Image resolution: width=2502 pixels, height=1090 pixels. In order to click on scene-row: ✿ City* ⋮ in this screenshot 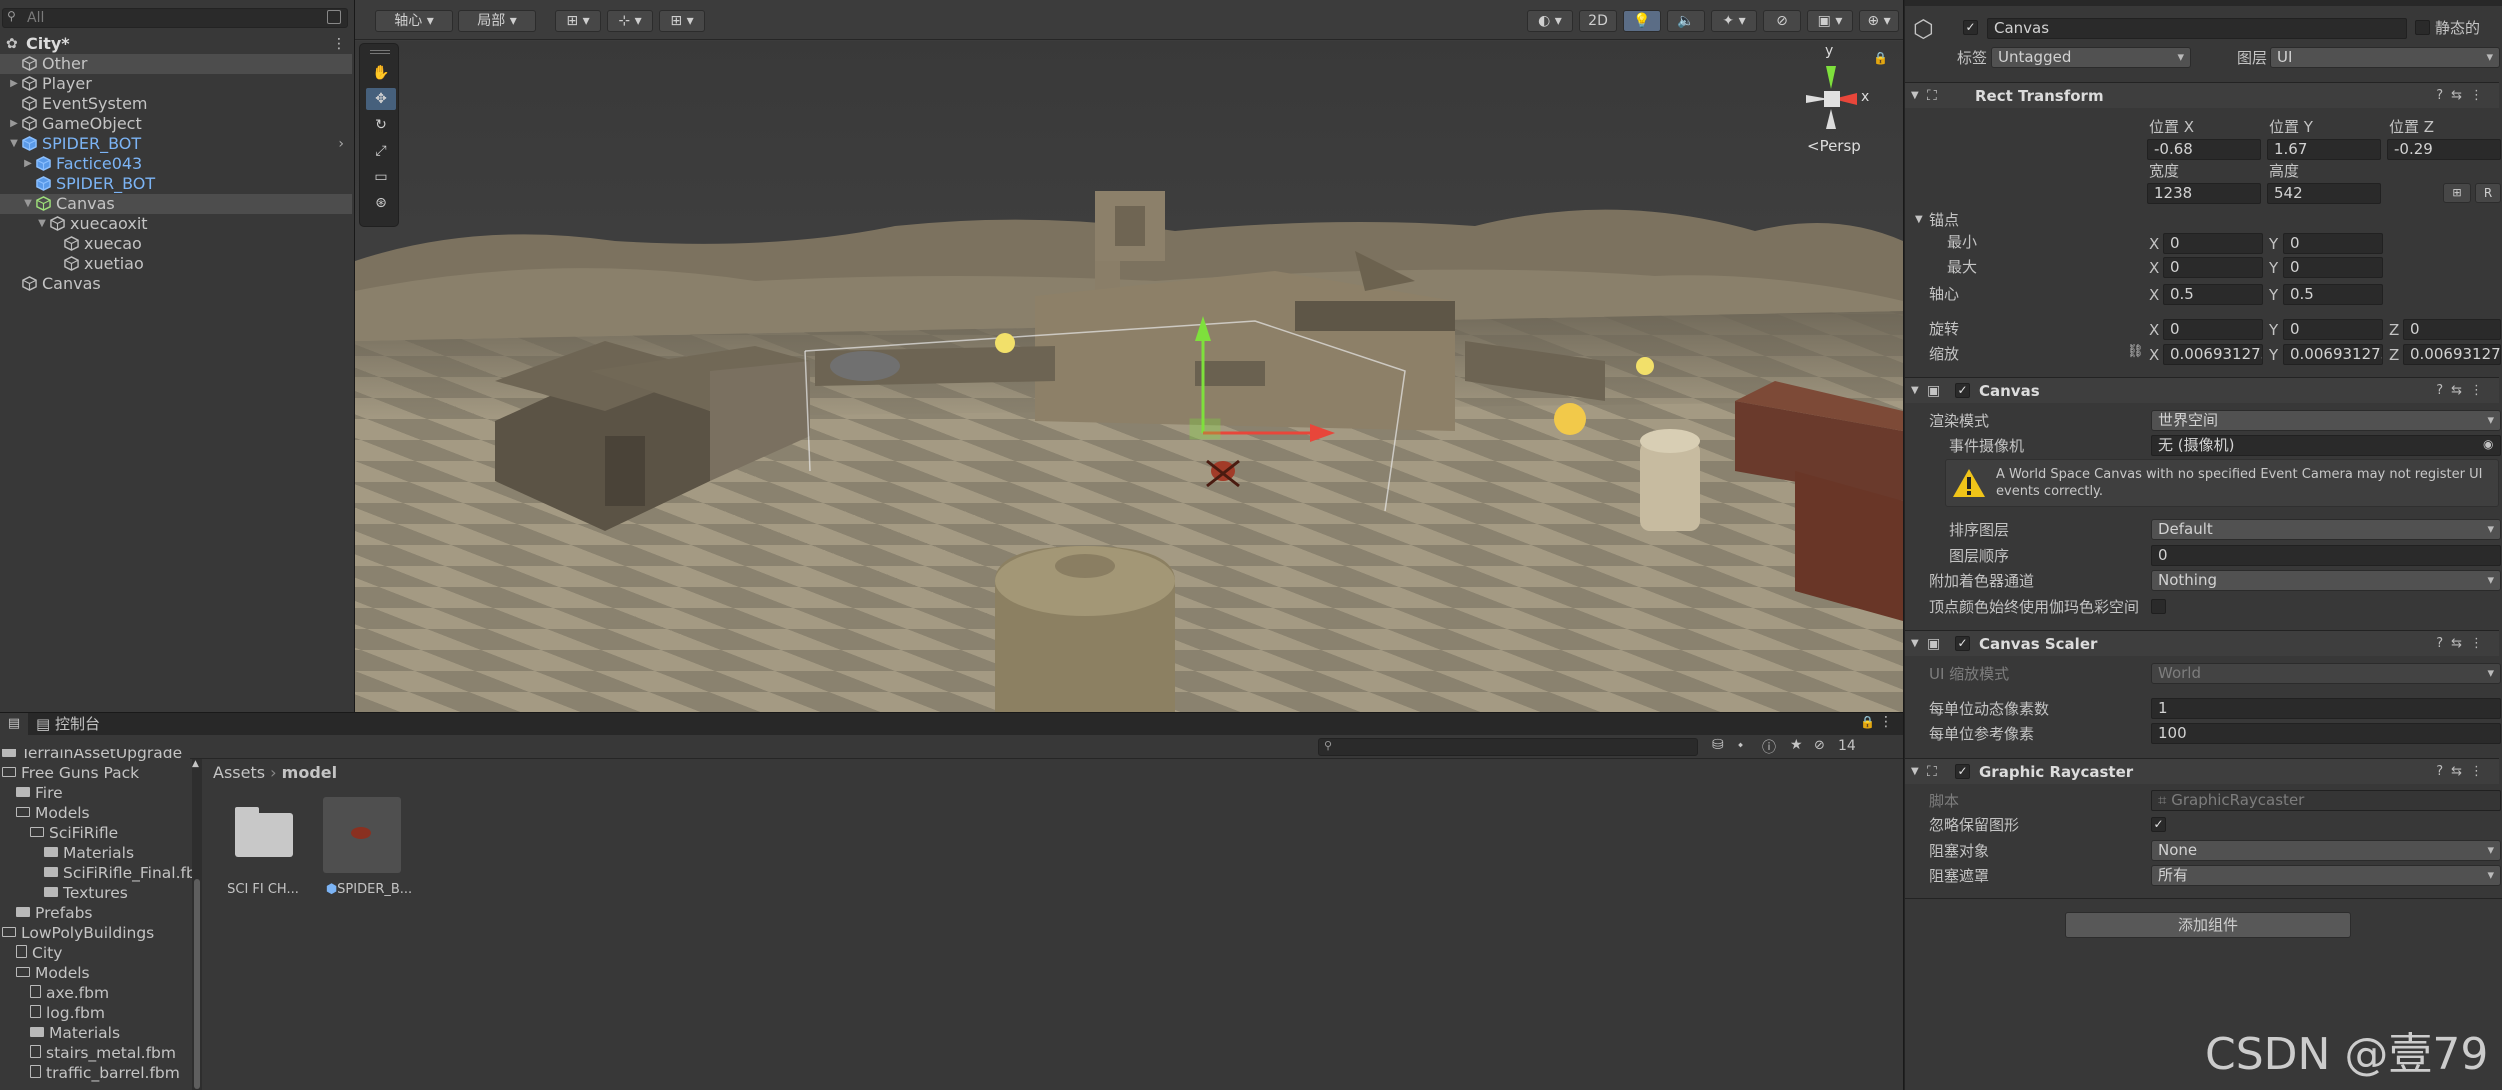, I will do `click(177, 44)`.